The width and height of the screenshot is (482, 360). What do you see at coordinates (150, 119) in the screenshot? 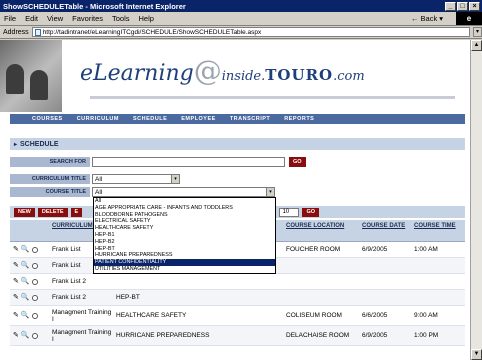
I see `nav-schedule: SCHEDULE` at bounding box center [150, 119].